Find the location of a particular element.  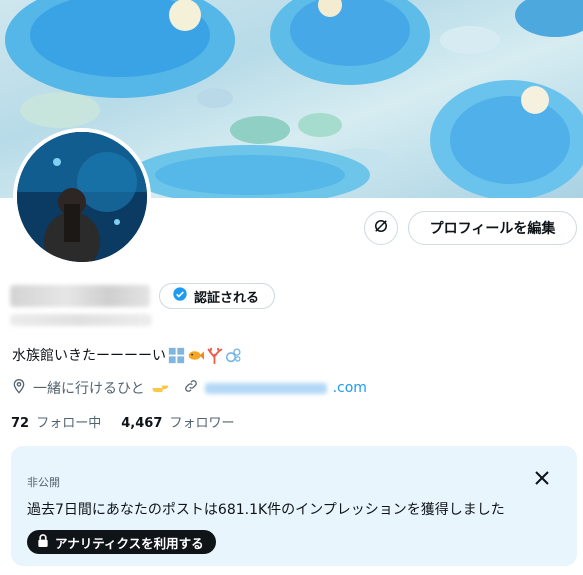

lock-icon is located at coordinates (43, 542).